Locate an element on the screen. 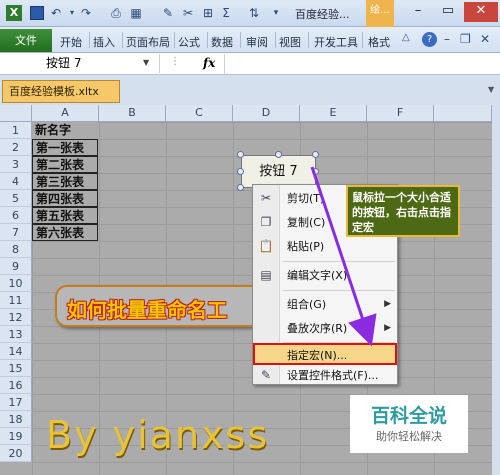 Image resolution: width=500 pixels, height=475 pixels. column-header-d: D is located at coordinates (266, 113).